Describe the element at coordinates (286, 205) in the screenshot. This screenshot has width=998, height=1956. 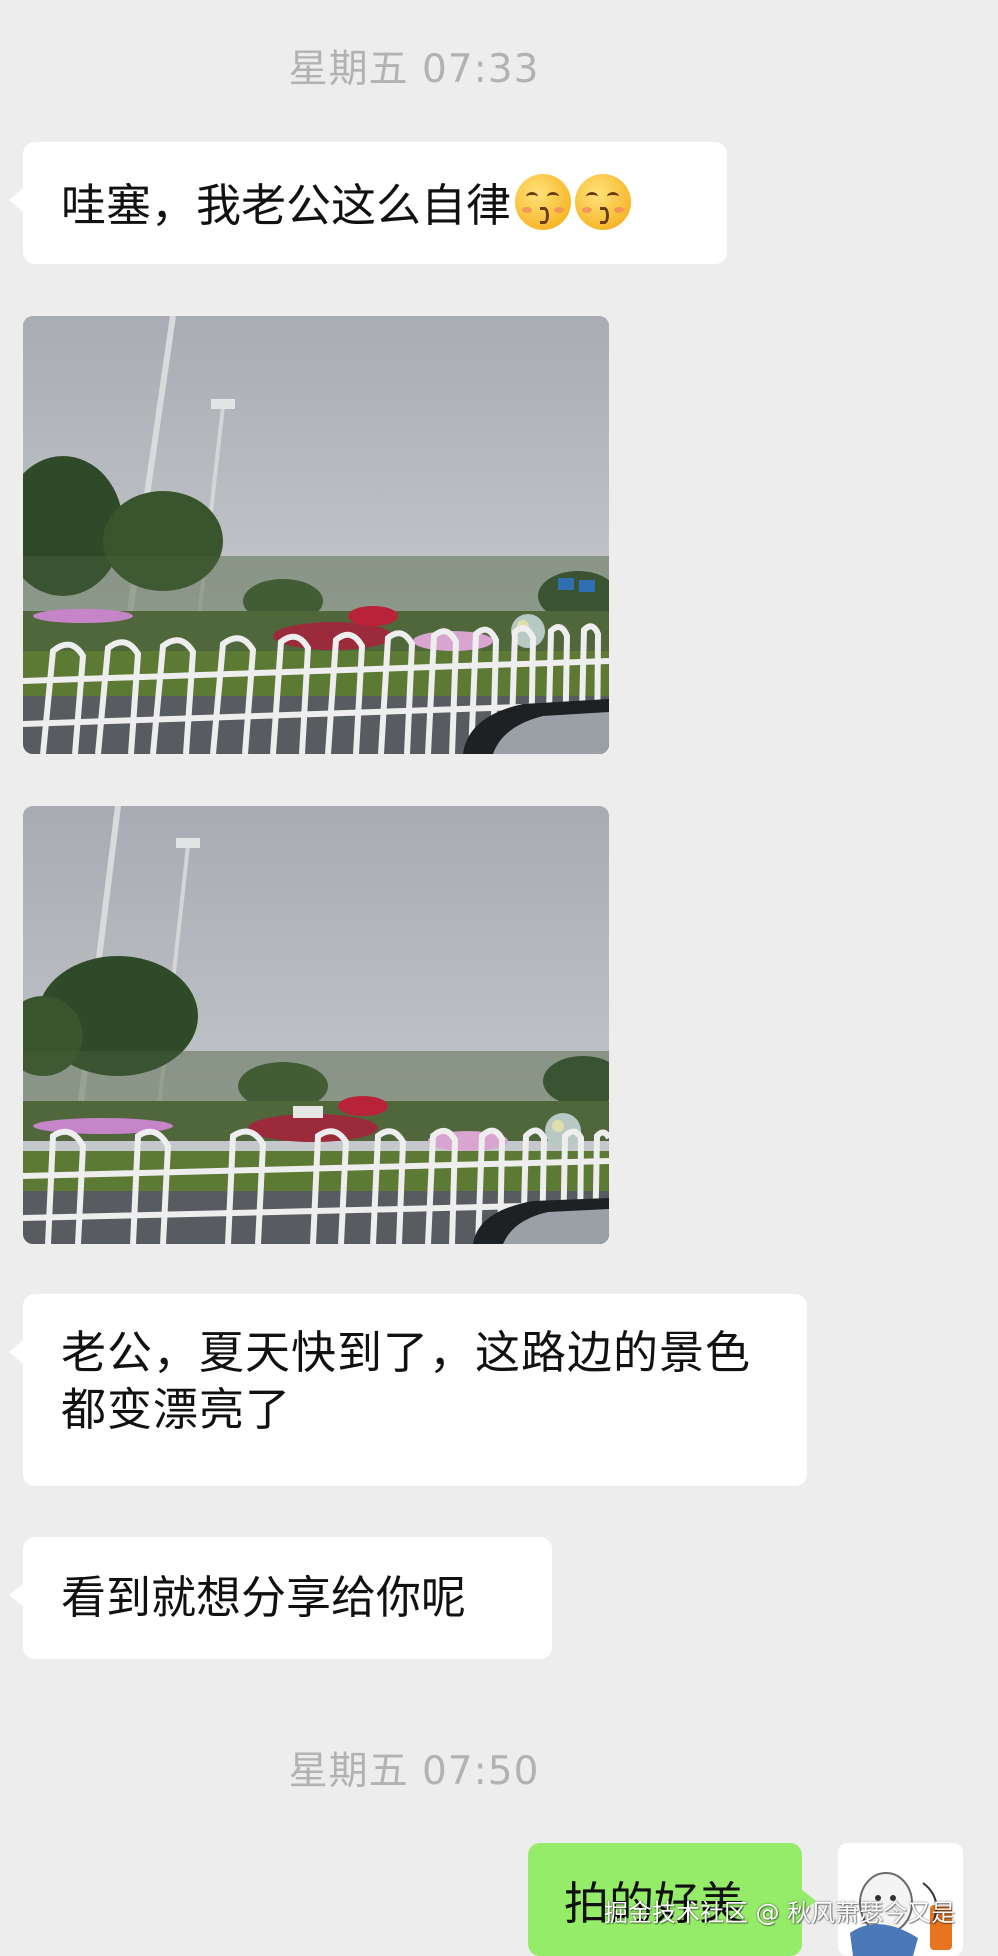
I see `message-text: 哇塞，我老公这么自律` at that location.